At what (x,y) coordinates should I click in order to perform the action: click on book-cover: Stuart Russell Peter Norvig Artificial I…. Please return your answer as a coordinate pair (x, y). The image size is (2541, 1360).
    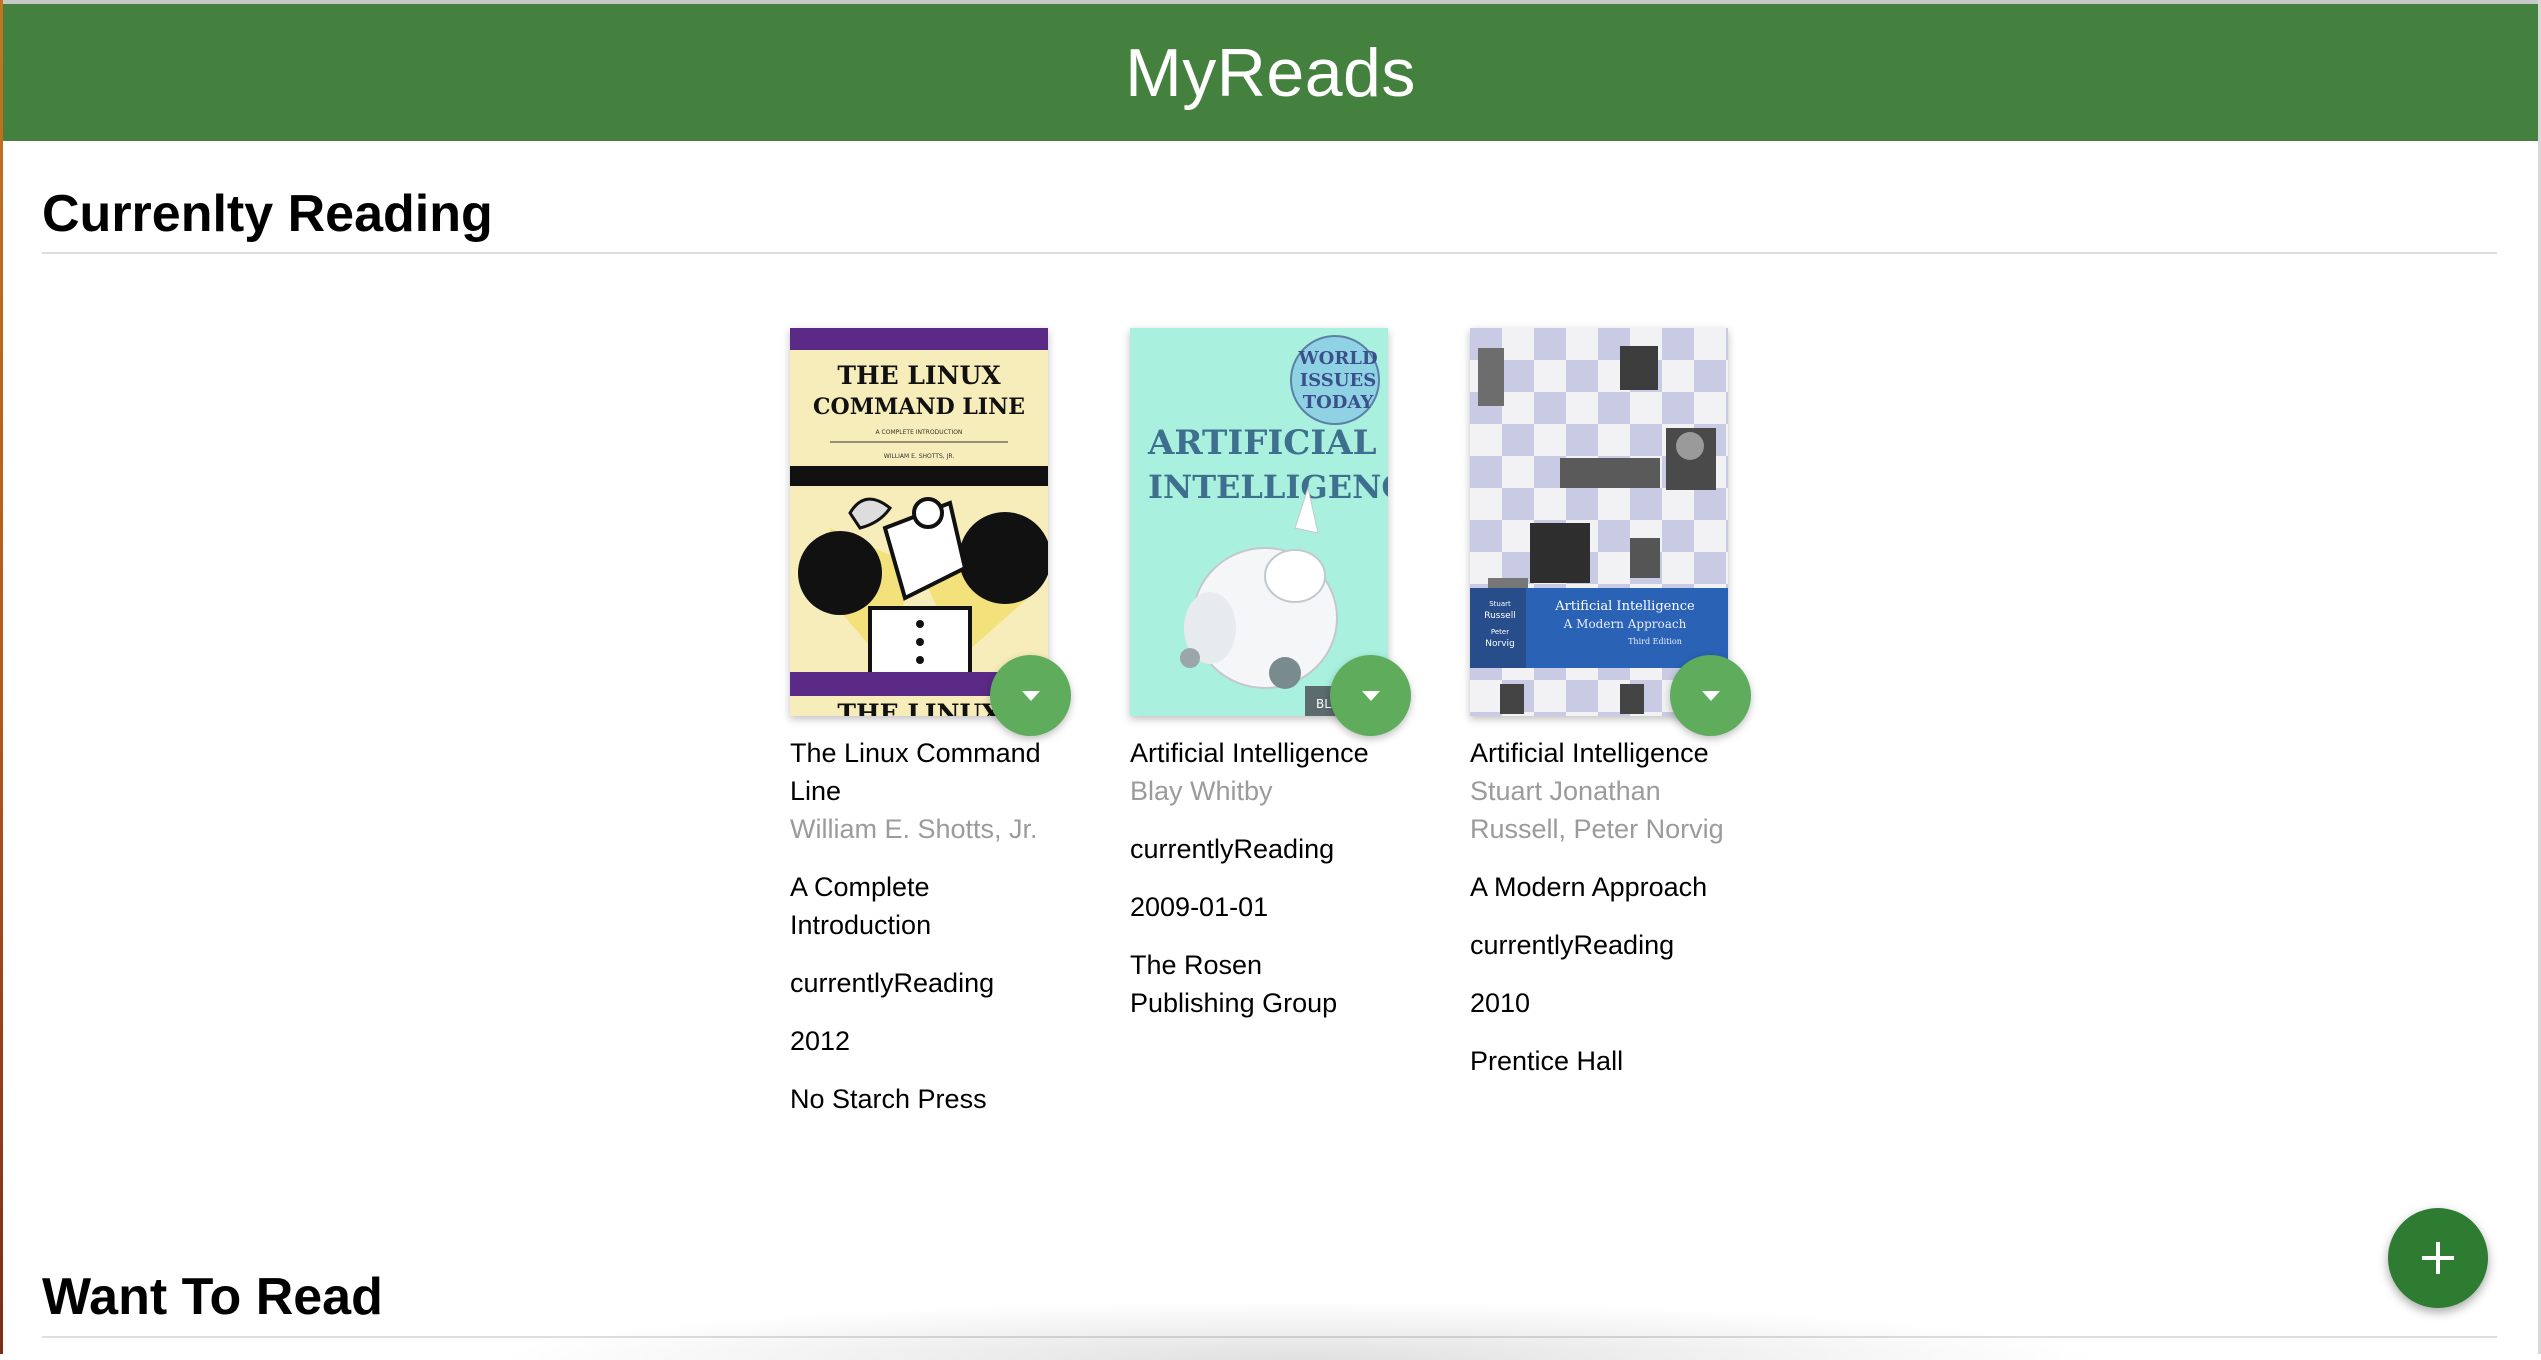
    Looking at the image, I should click on (1610, 532).